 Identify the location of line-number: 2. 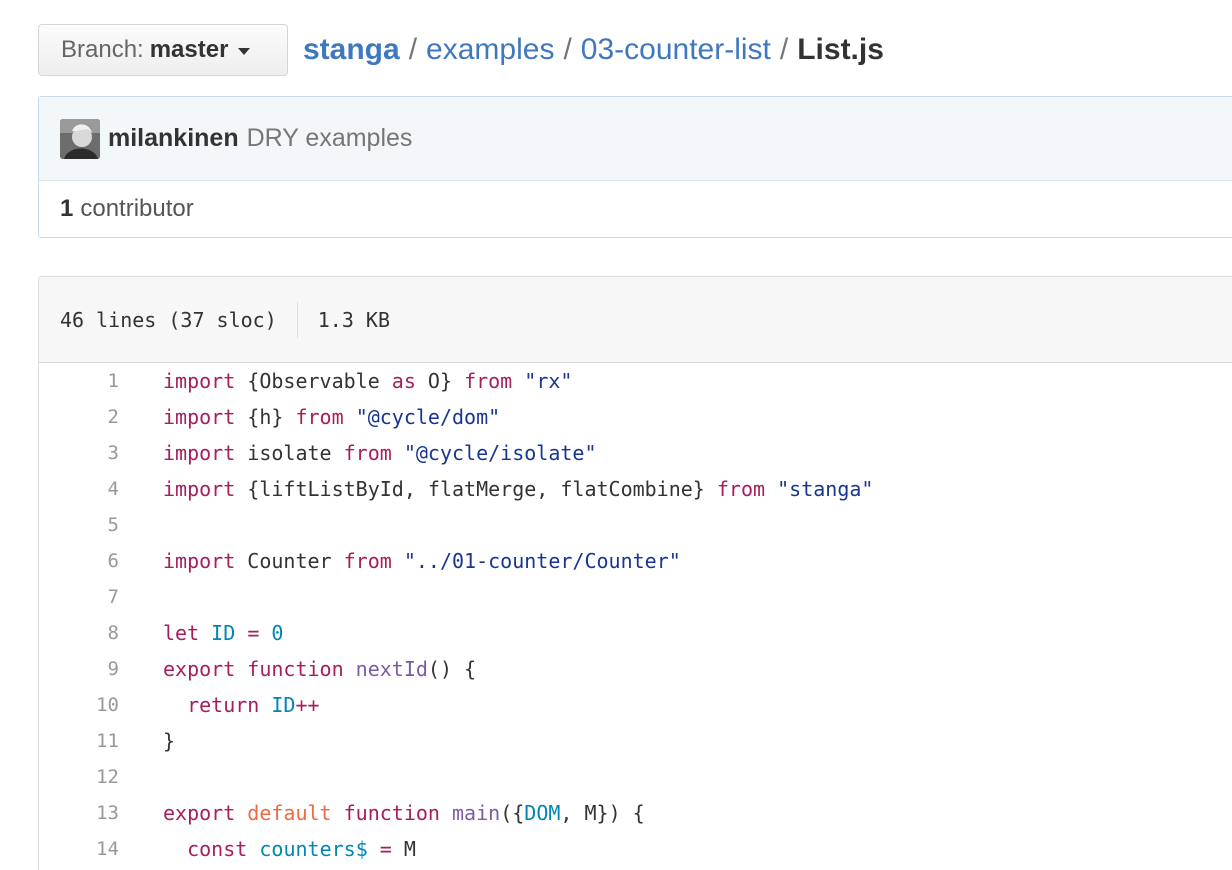
(80, 417).